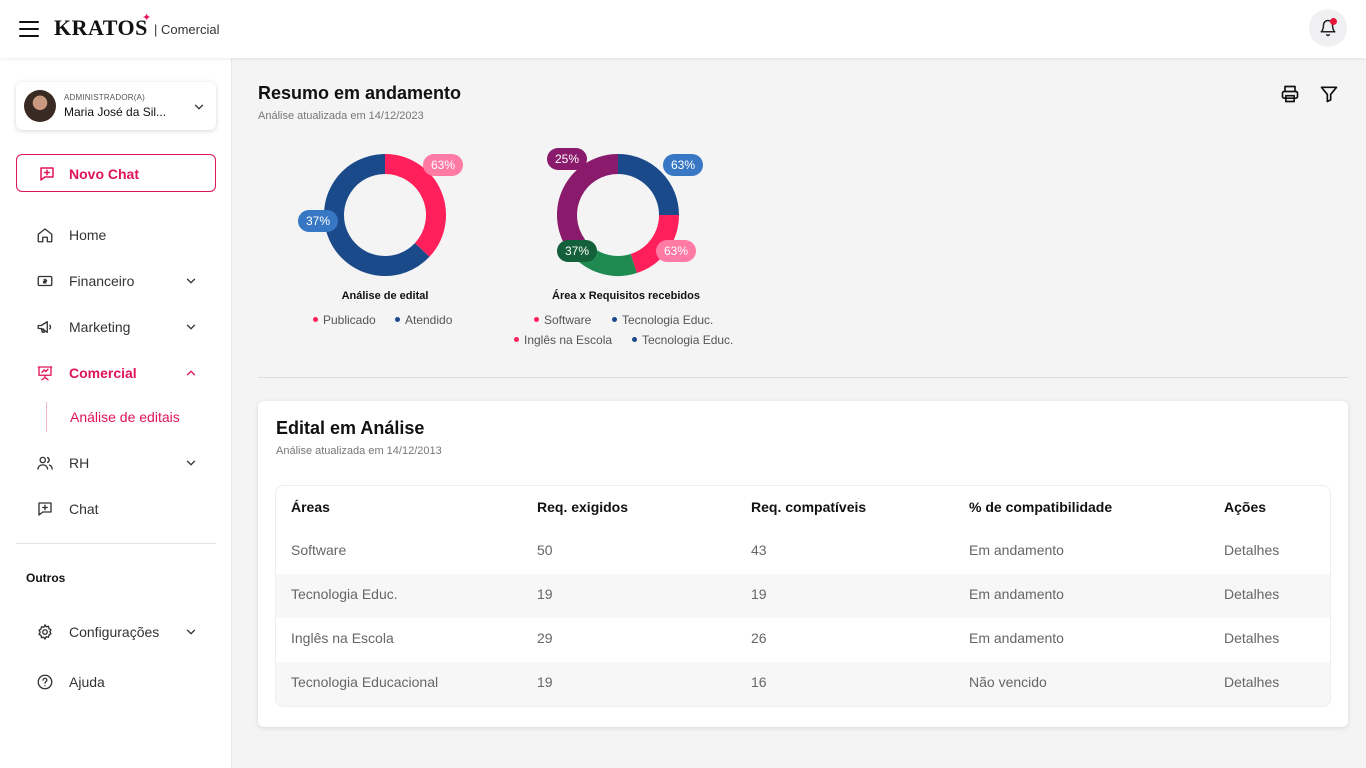 Image resolution: width=1366 pixels, height=768 pixels. Describe the element at coordinates (310, 507) in the screenshot. I see `column-header: Áreas` at that location.